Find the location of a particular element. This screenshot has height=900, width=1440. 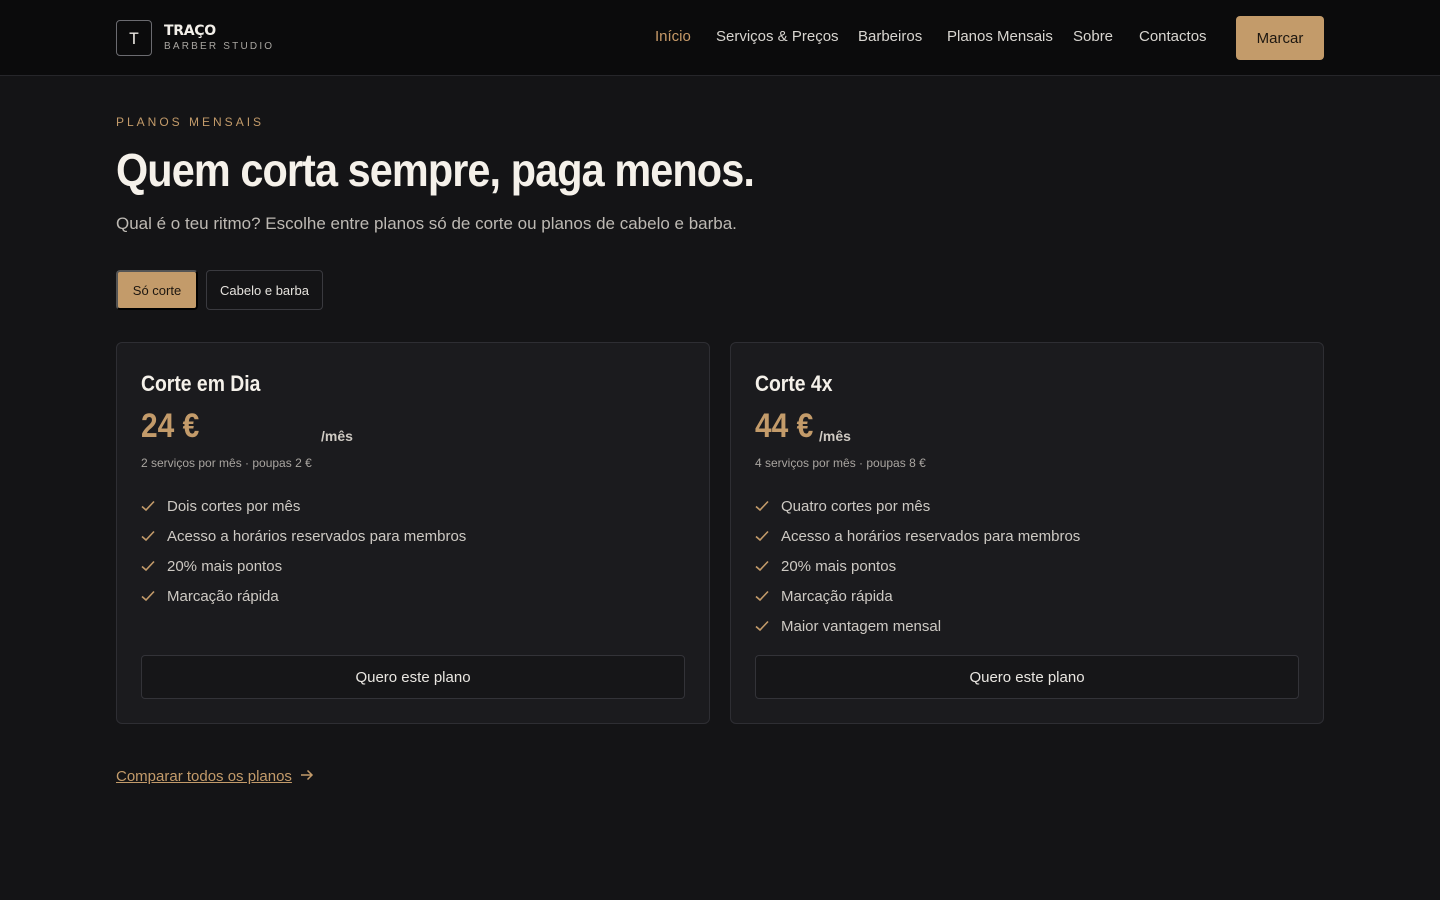

page-title: Quem corta sempre, paga menos. is located at coordinates (435, 170).